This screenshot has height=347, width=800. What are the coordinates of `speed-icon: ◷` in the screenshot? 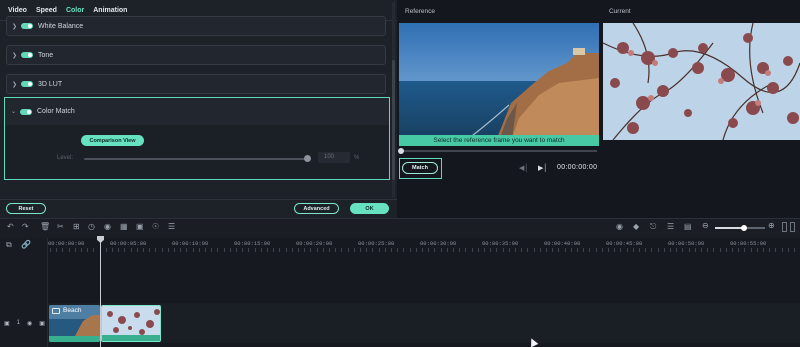 It's located at (91, 226).